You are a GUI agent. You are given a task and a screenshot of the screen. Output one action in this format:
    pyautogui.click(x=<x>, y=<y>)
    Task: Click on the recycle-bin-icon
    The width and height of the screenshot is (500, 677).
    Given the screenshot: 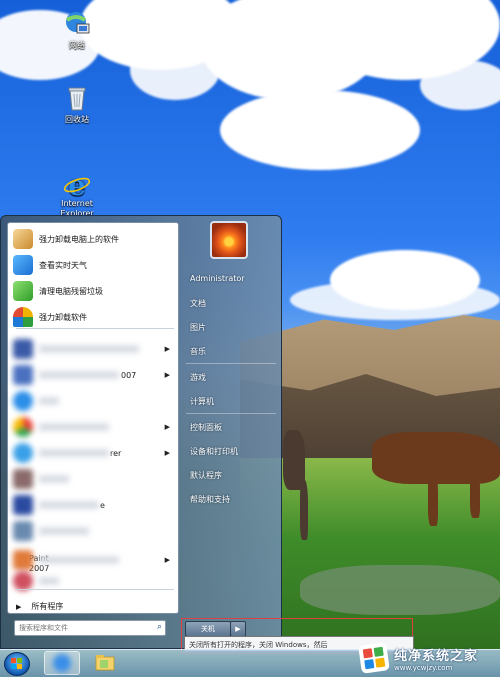 What is the action you would take?
    pyautogui.click(x=77, y=98)
    